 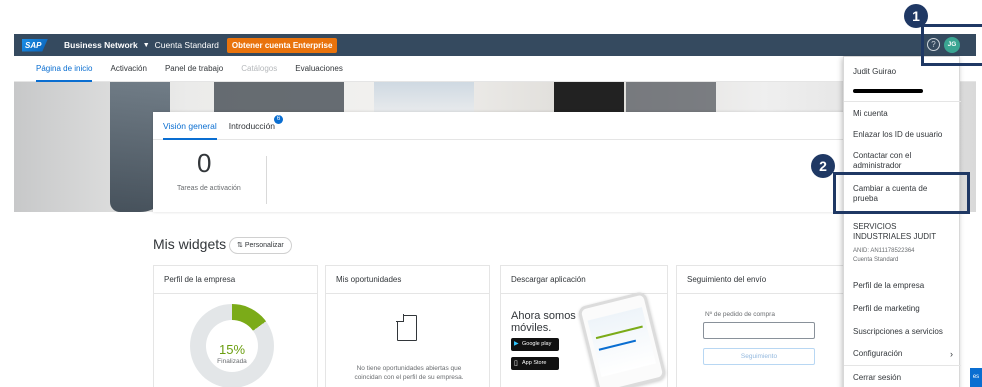 I want to click on chevron-right-icon: ›, so click(x=951, y=354).